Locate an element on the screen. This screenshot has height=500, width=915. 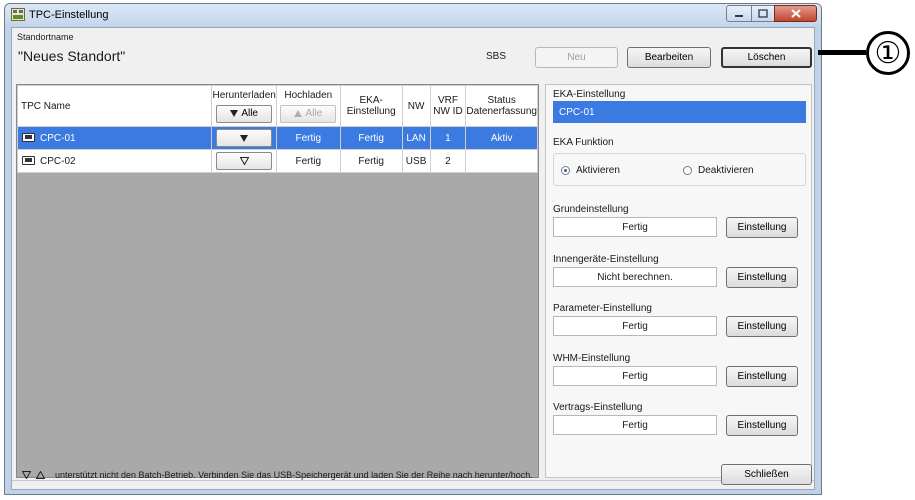
eka-function-label: EKA Funktion is located at coordinates (583, 142).